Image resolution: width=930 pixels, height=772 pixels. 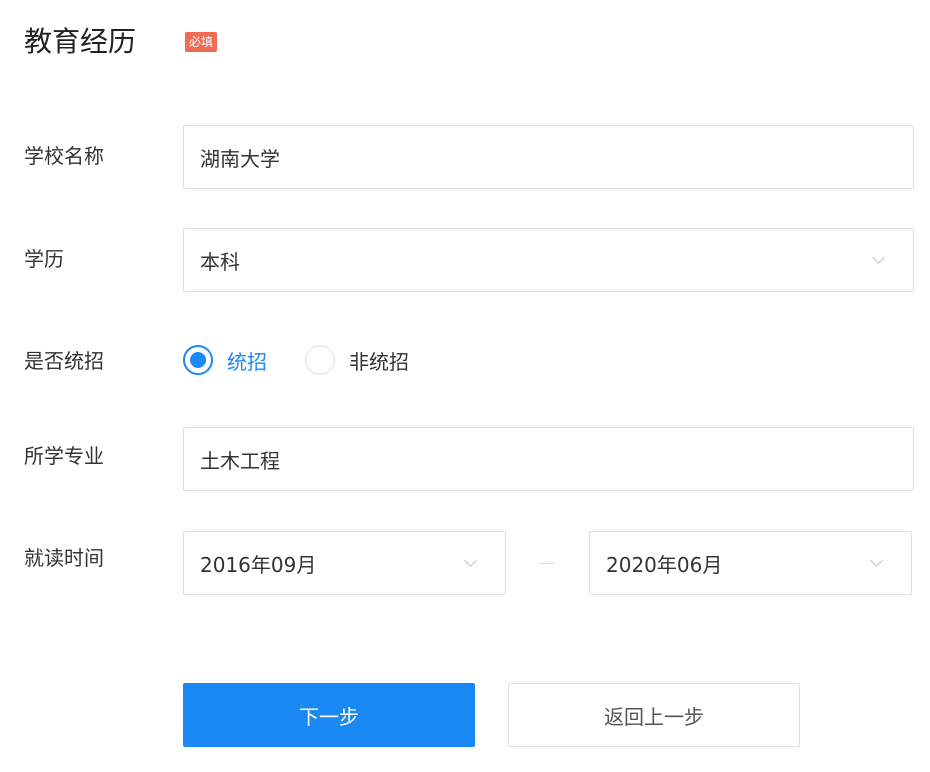 What do you see at coordinates (64, 156) in the screenshot?
I see `school-label: 学校名称` at bounding box center [64, 156].